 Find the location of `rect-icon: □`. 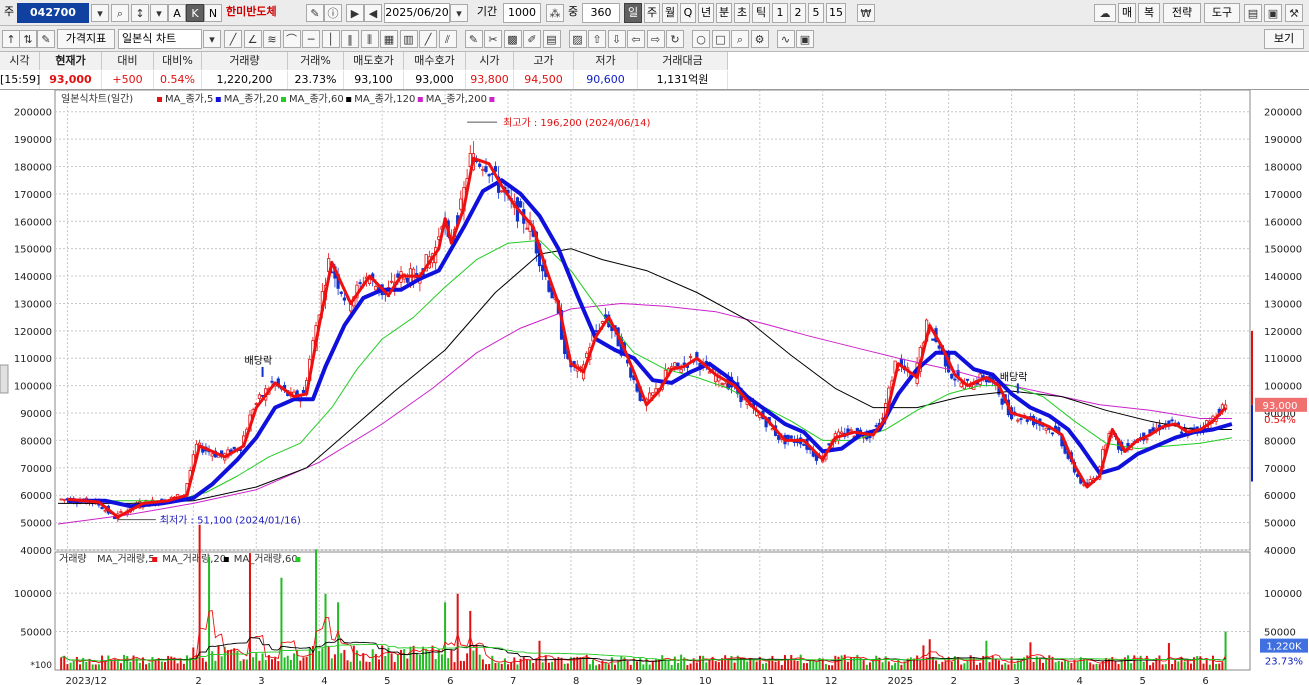

rect-icon: □ is located at coordinates (720, 39).